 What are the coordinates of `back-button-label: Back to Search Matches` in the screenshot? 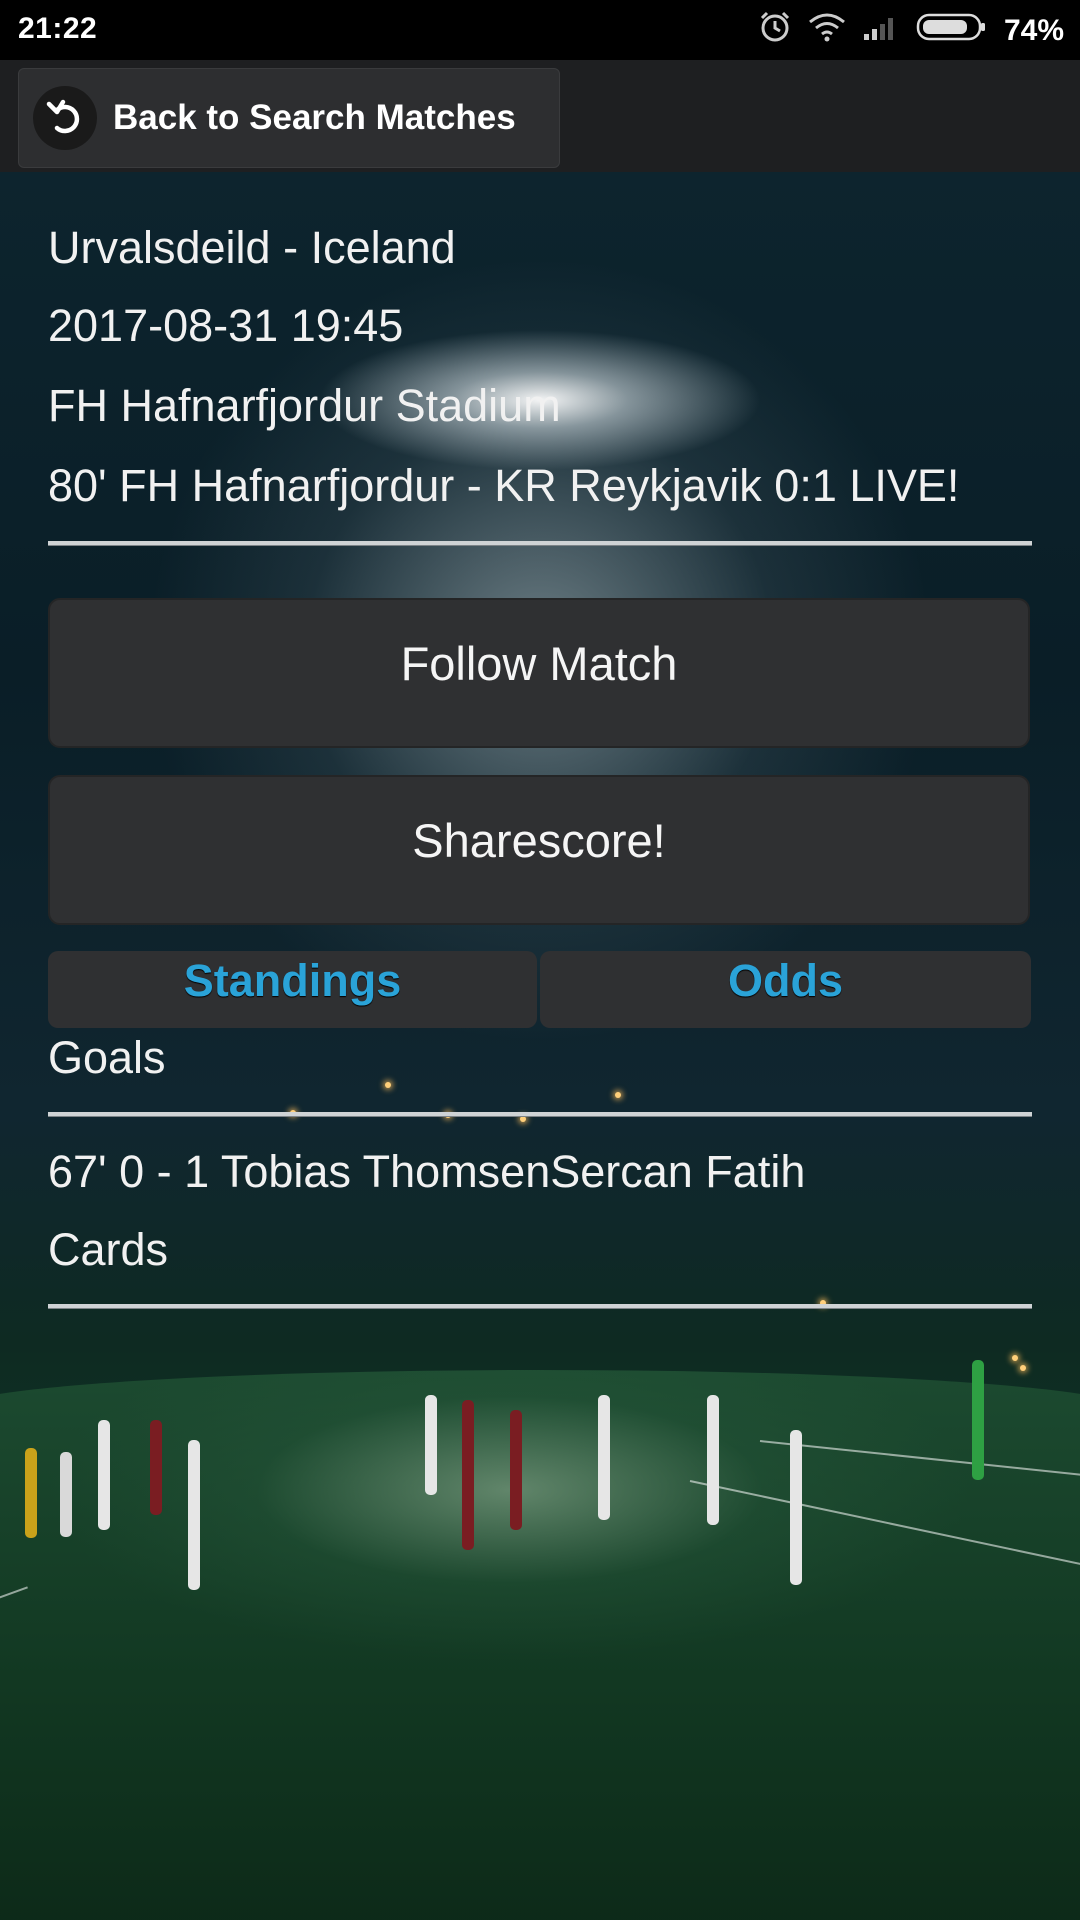 It's located at (314, 117).